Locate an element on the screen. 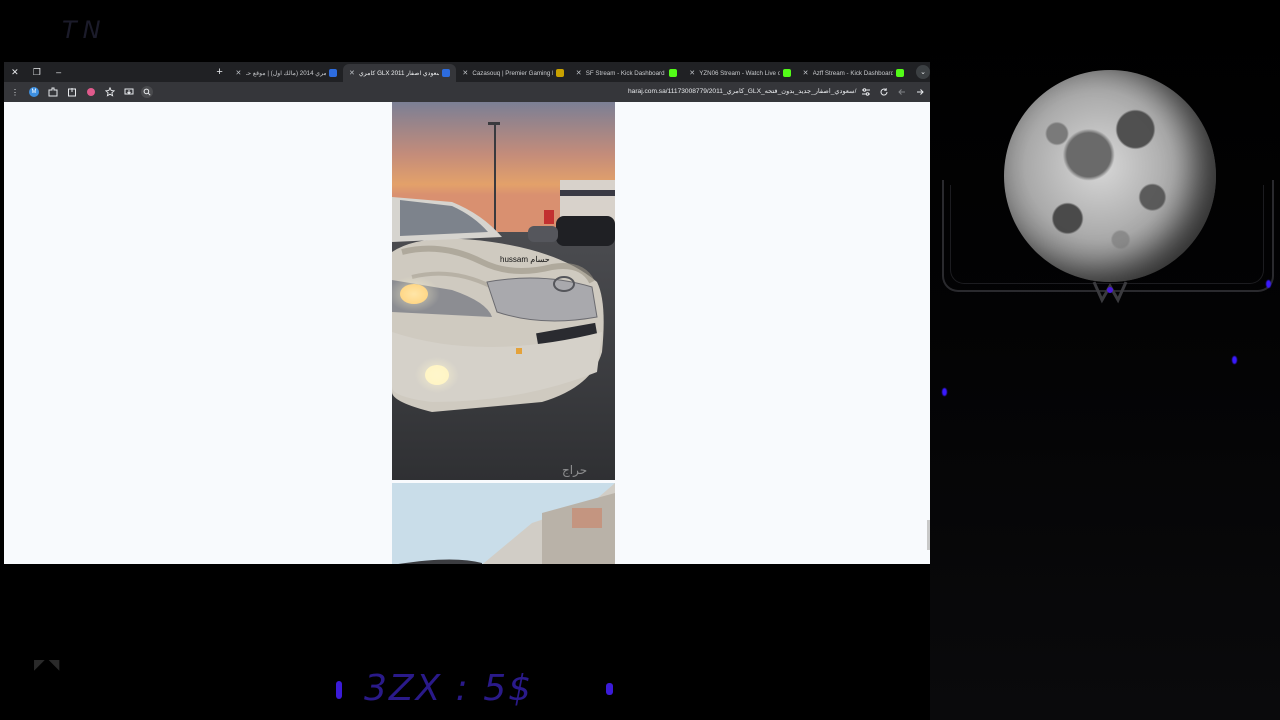  extension-heart-button is located at coordinates (91, 92).